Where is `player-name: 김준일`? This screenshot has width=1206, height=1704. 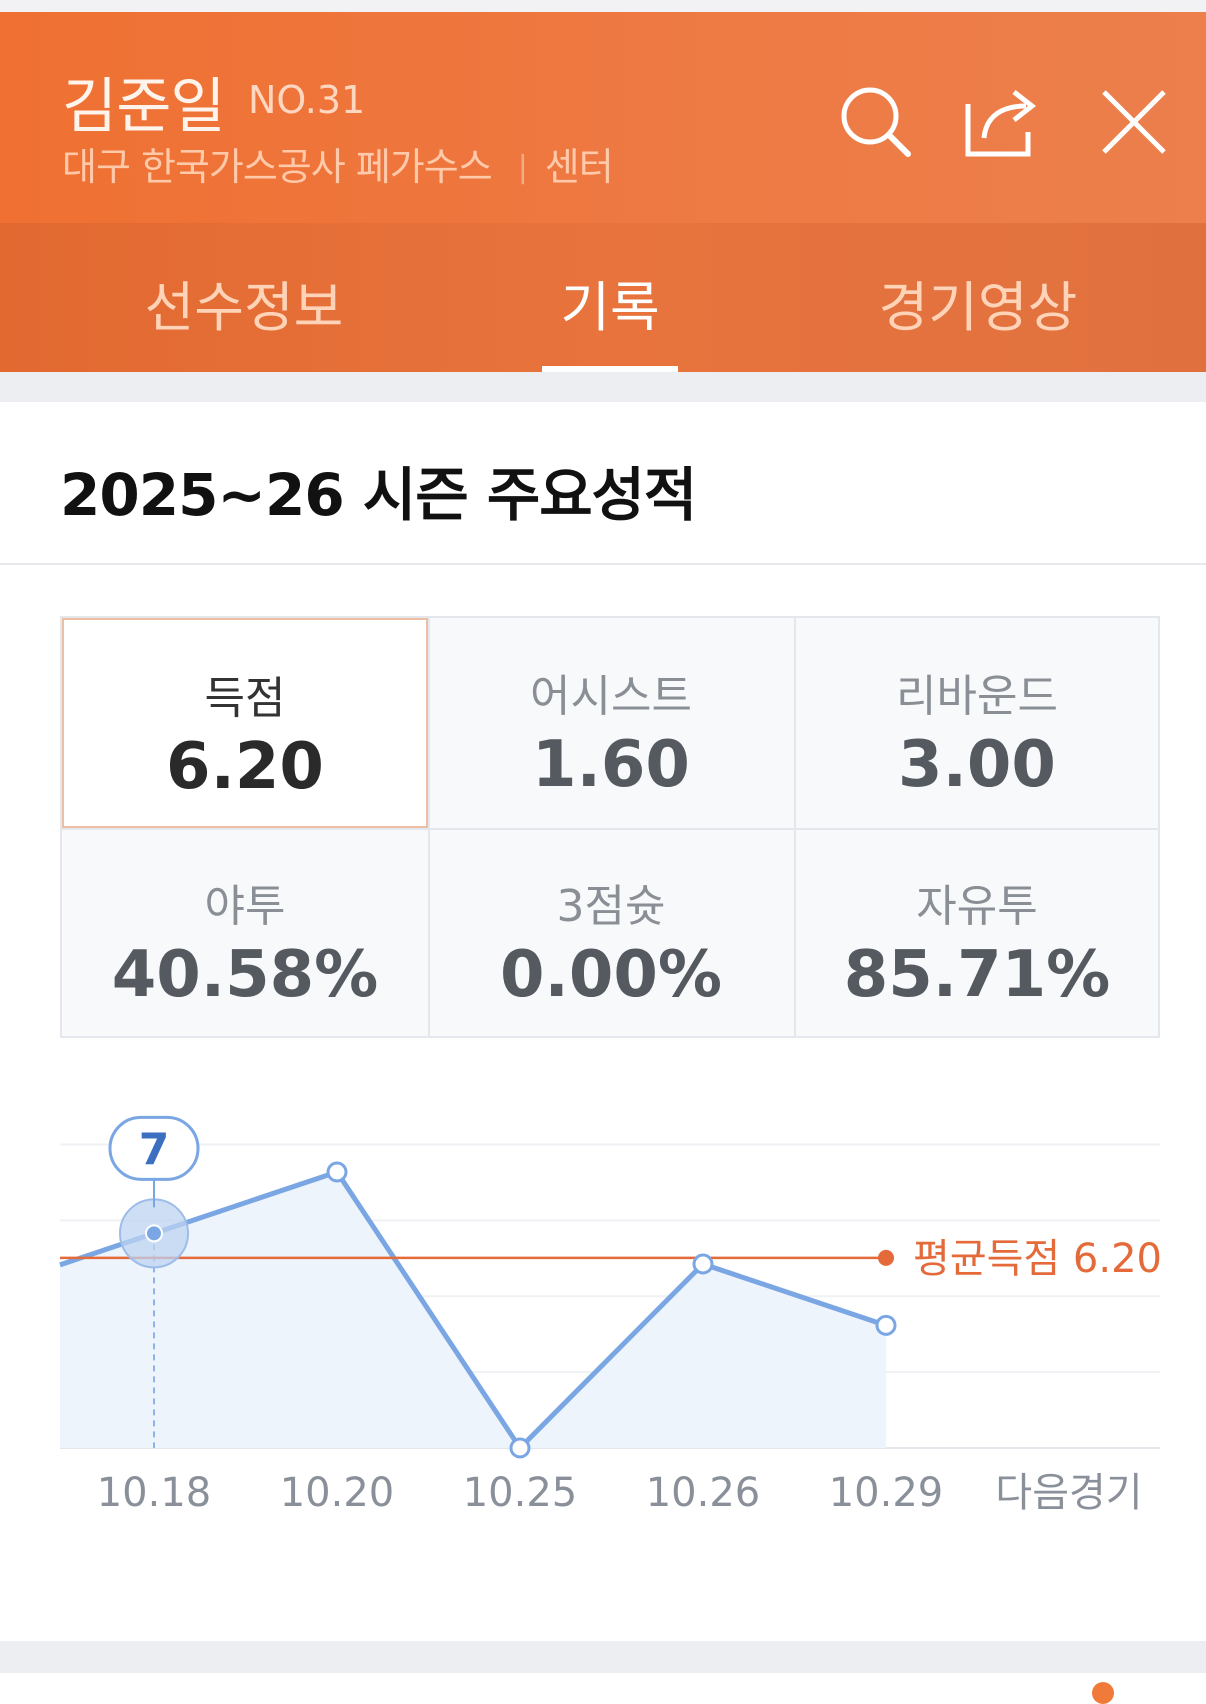
player-name: 김준일 is located at coordinates (144, 107).